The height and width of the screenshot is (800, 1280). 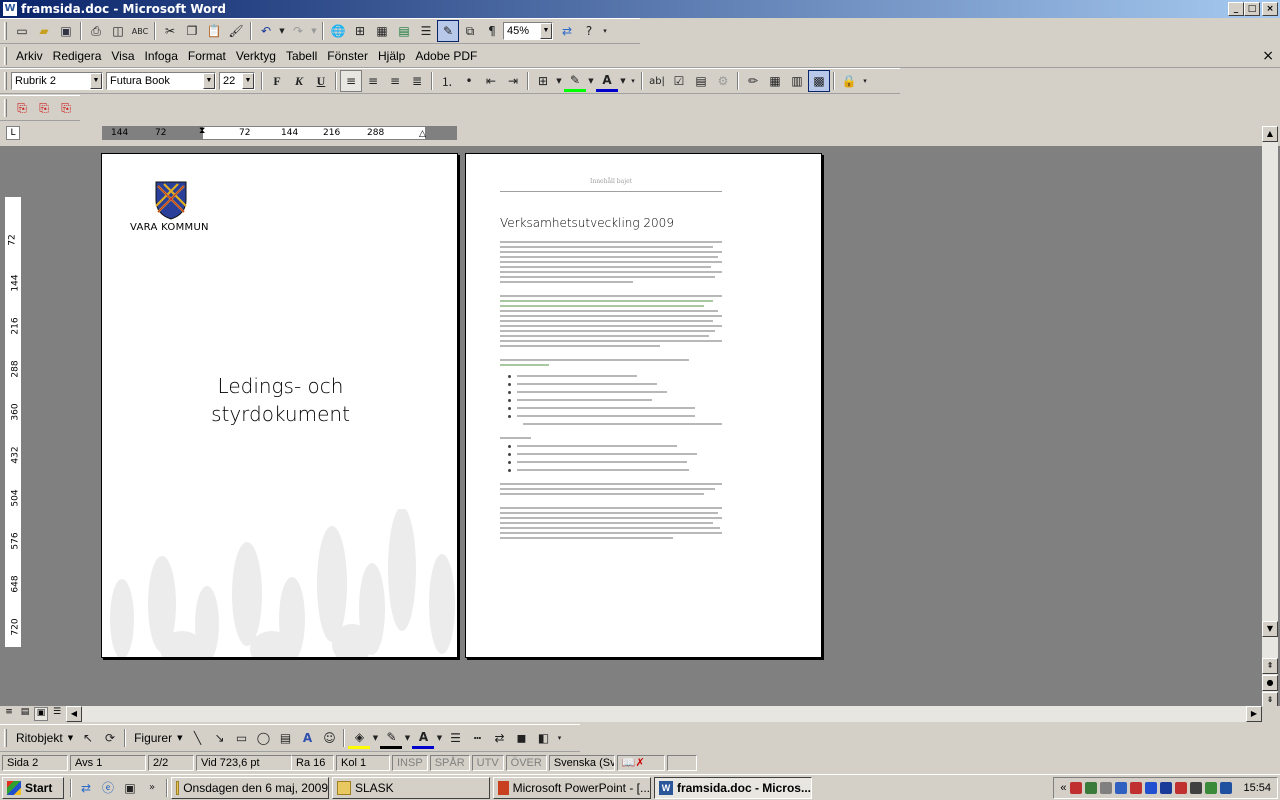 What do you see at coordinates (849, 81) in the screenshot?
I see `protect-form-icon: 🔒` at bounding box center [849, 81].